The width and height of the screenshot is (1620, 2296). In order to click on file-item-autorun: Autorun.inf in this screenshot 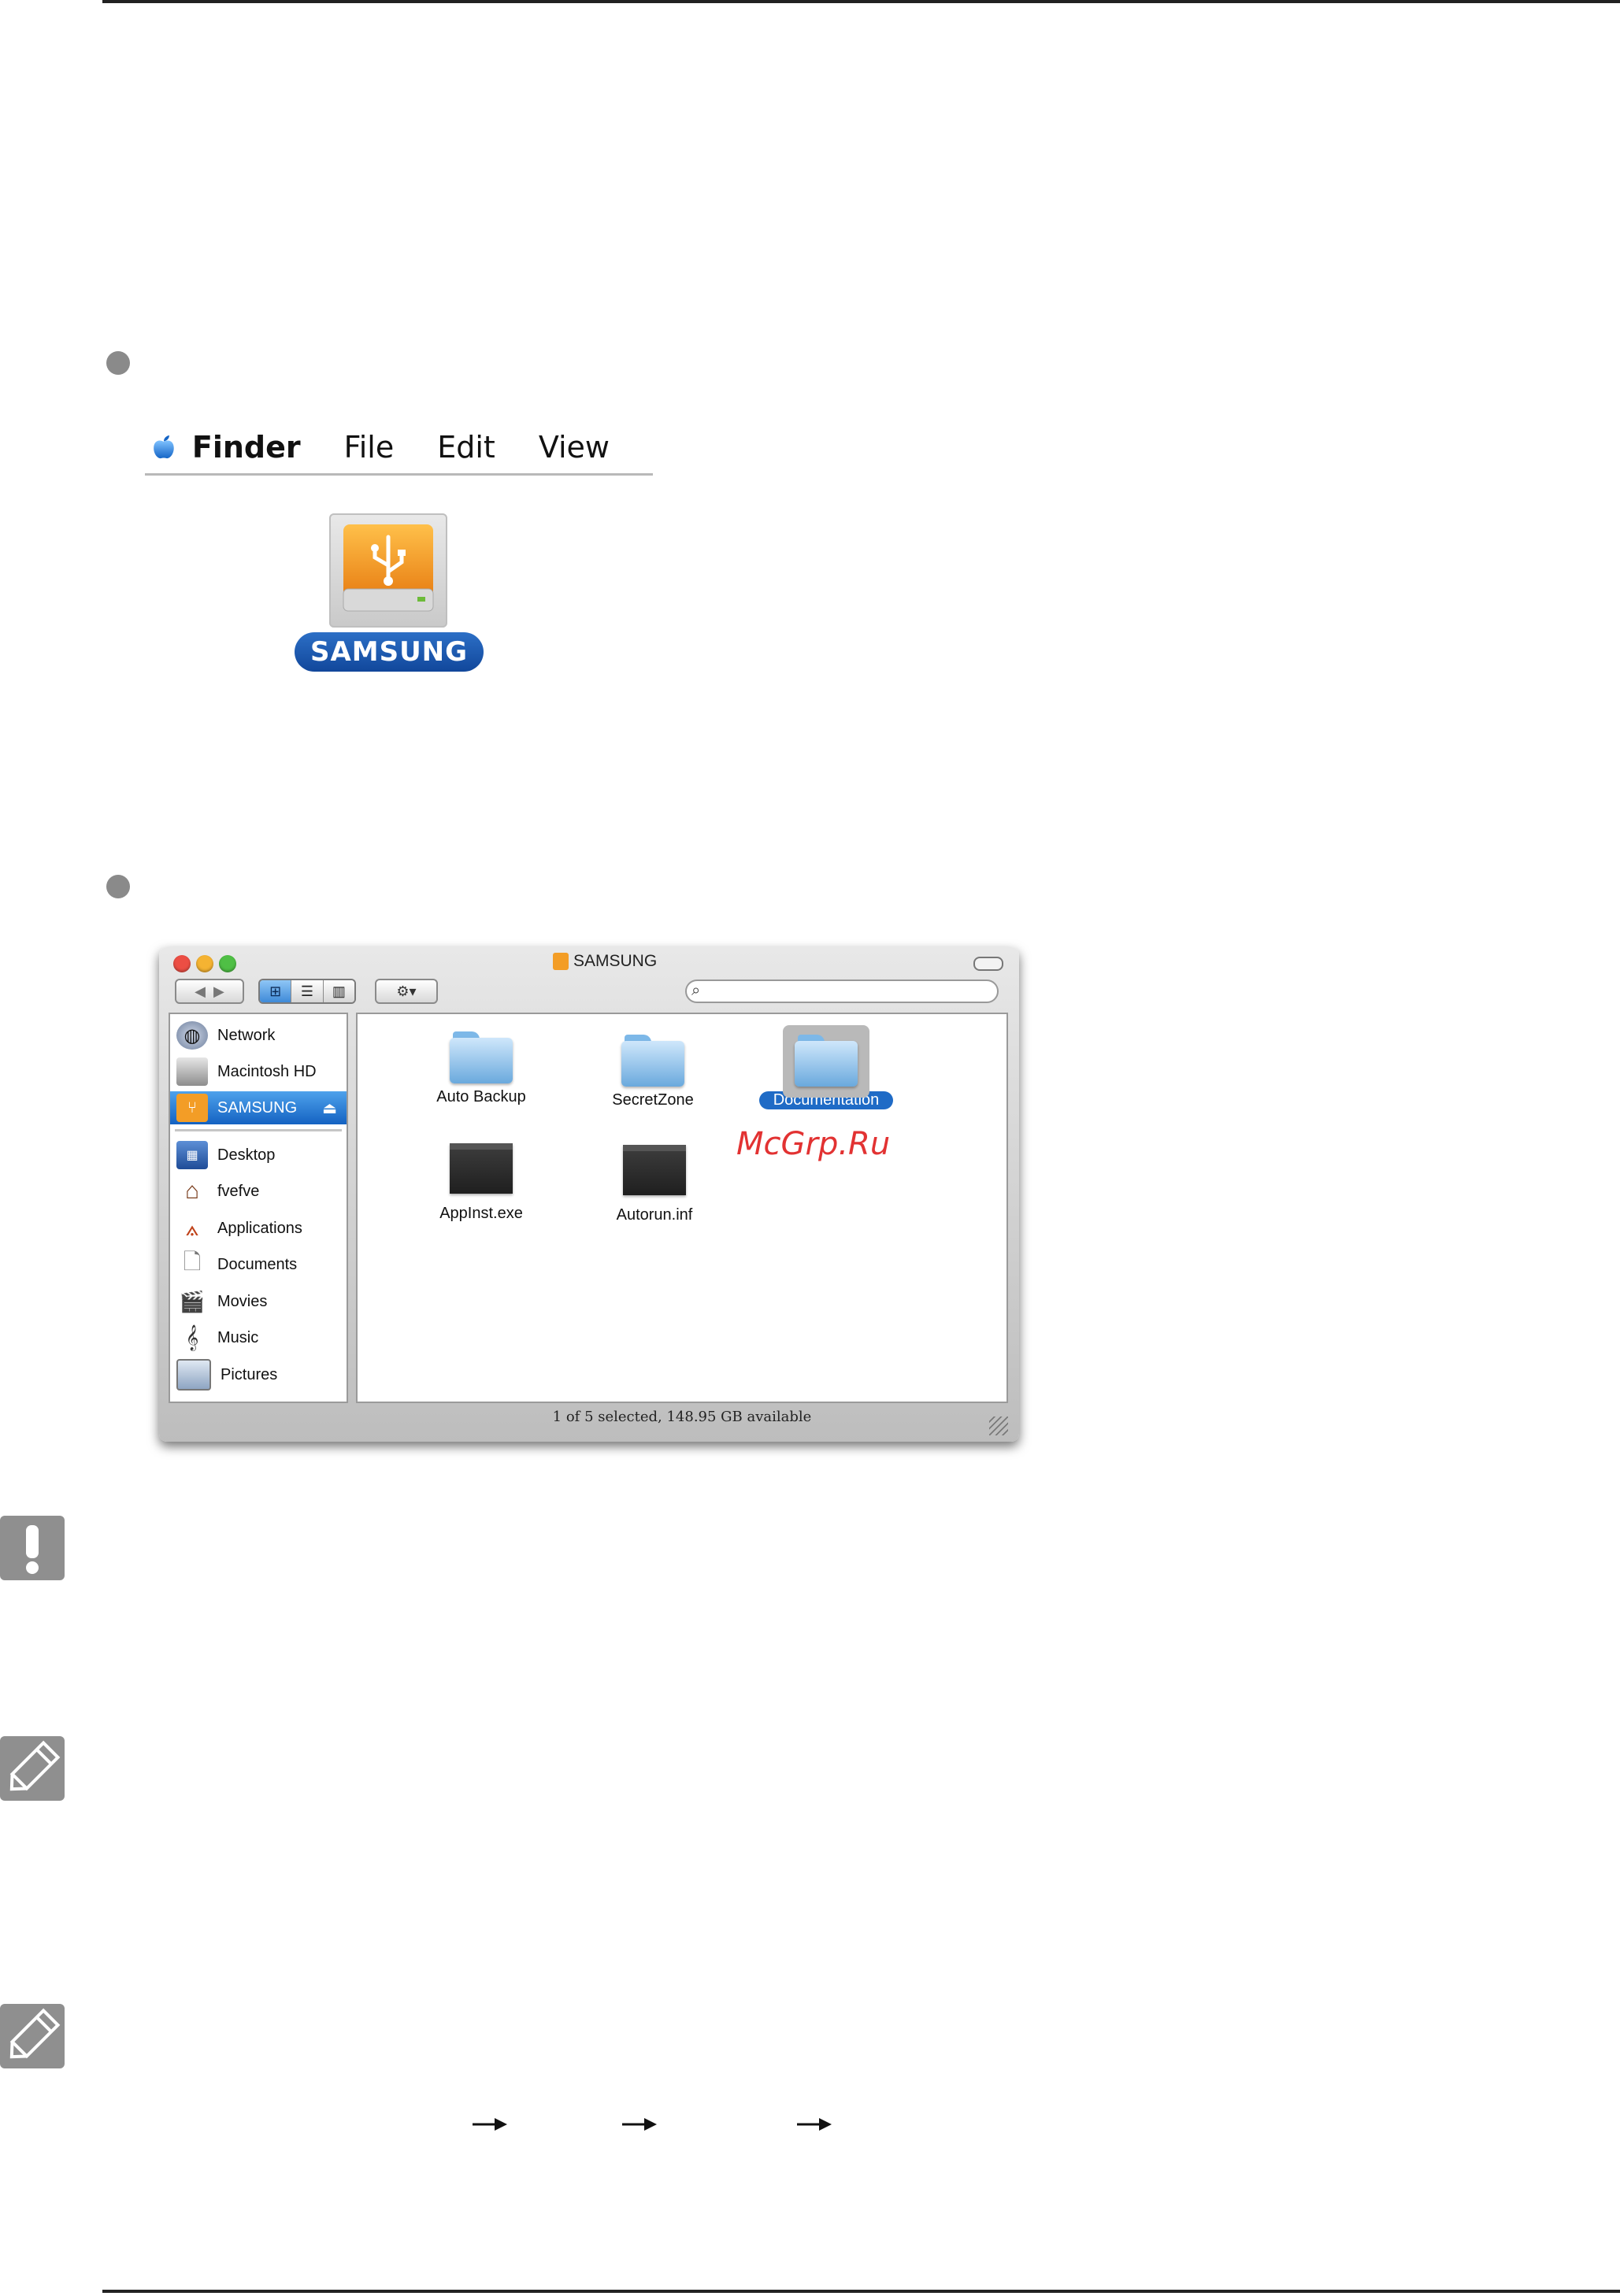, I will do `click(654, 1184)`.